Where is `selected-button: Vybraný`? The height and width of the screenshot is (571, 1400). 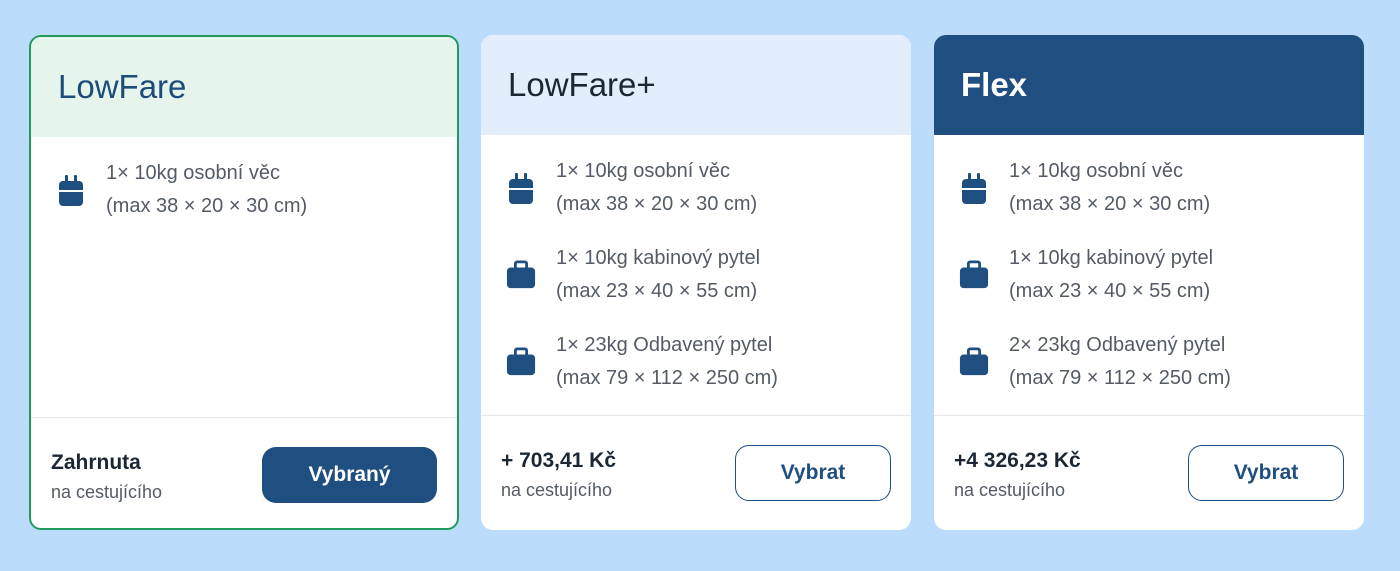 selected-button: Vybraný is located at coordinates (349, 475).